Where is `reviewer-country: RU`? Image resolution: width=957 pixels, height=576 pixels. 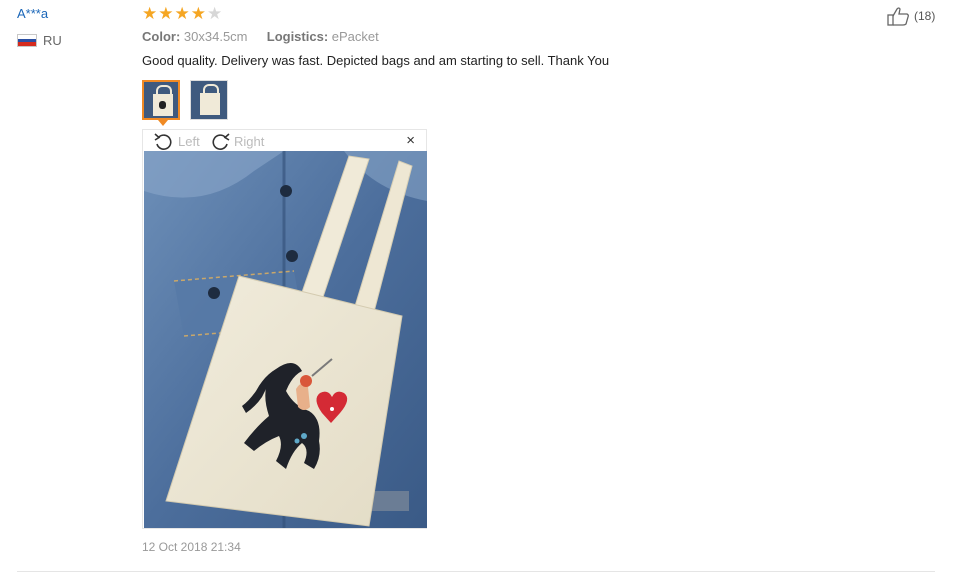 reviewer-country: RU is located at coordinates (39, 40).